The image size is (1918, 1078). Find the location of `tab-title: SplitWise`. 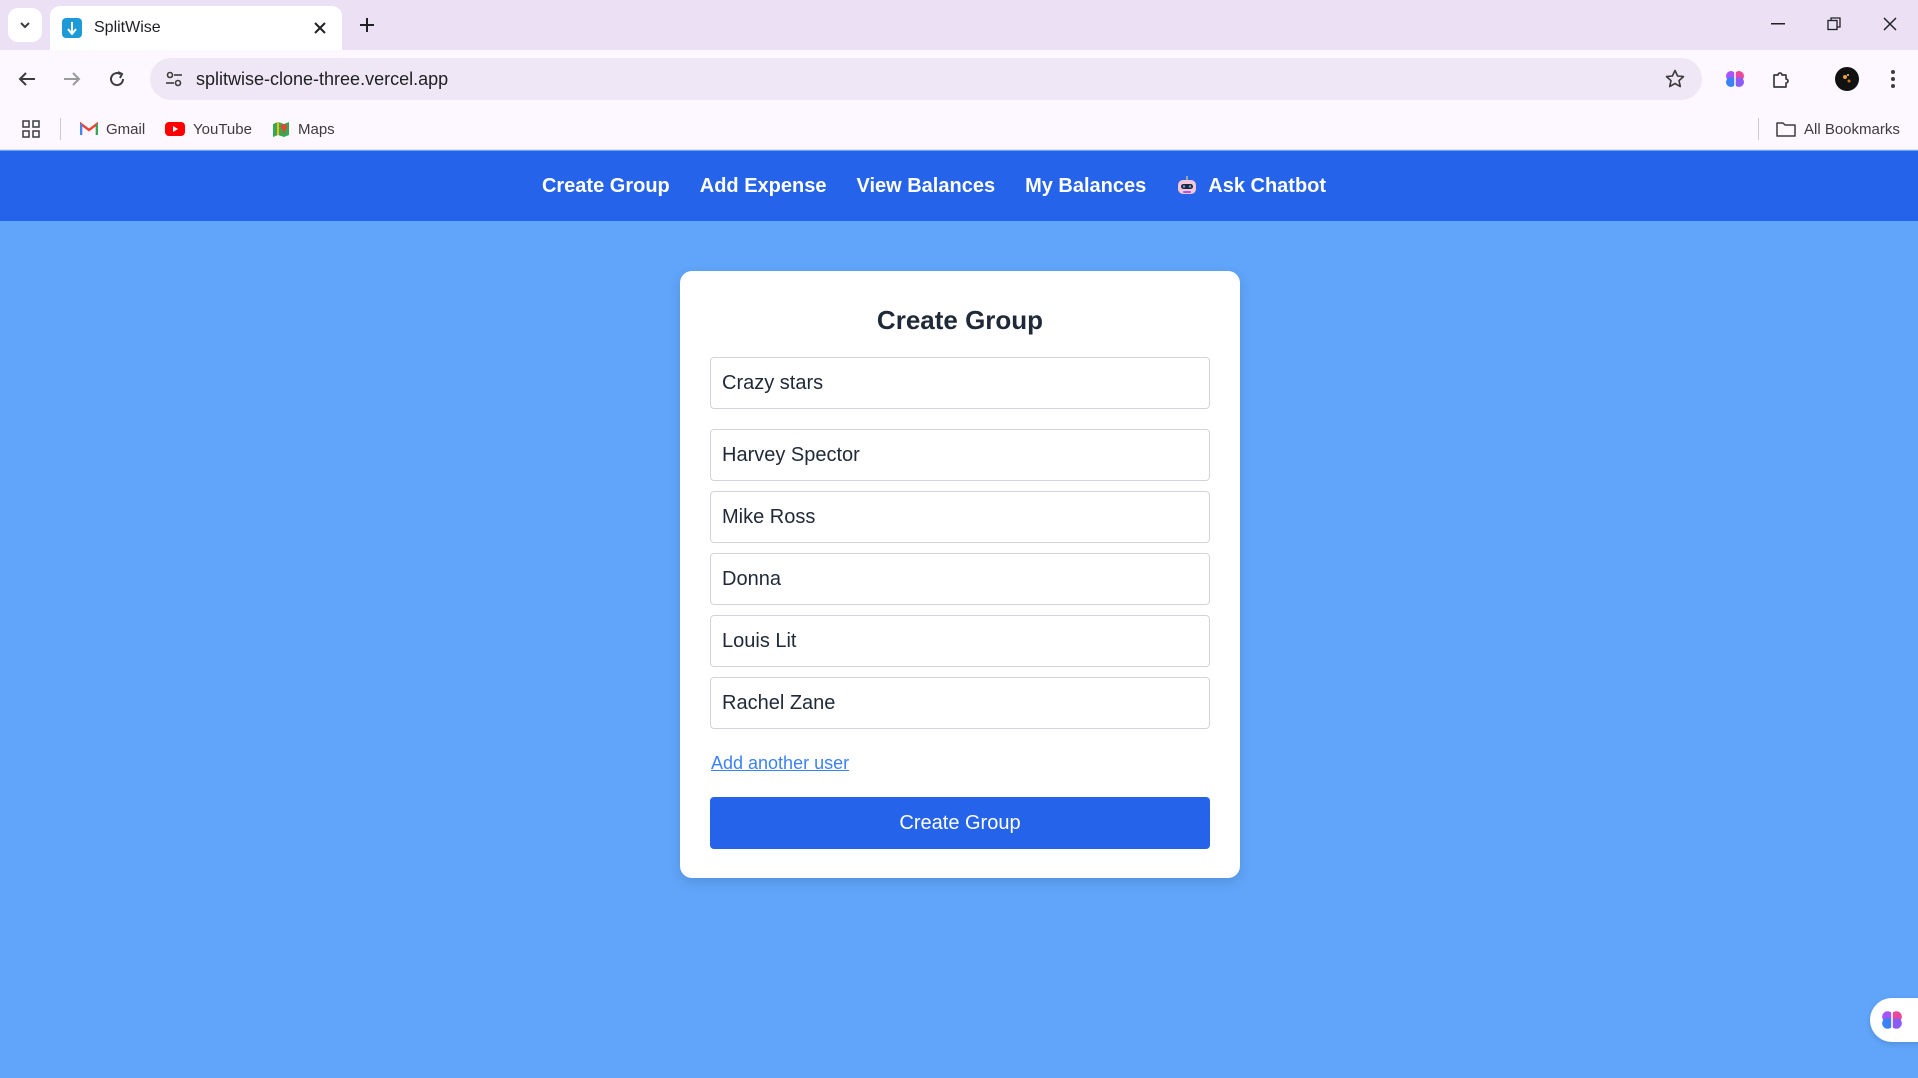

tab-title: SplitWise is located at coordinates (127, 27).